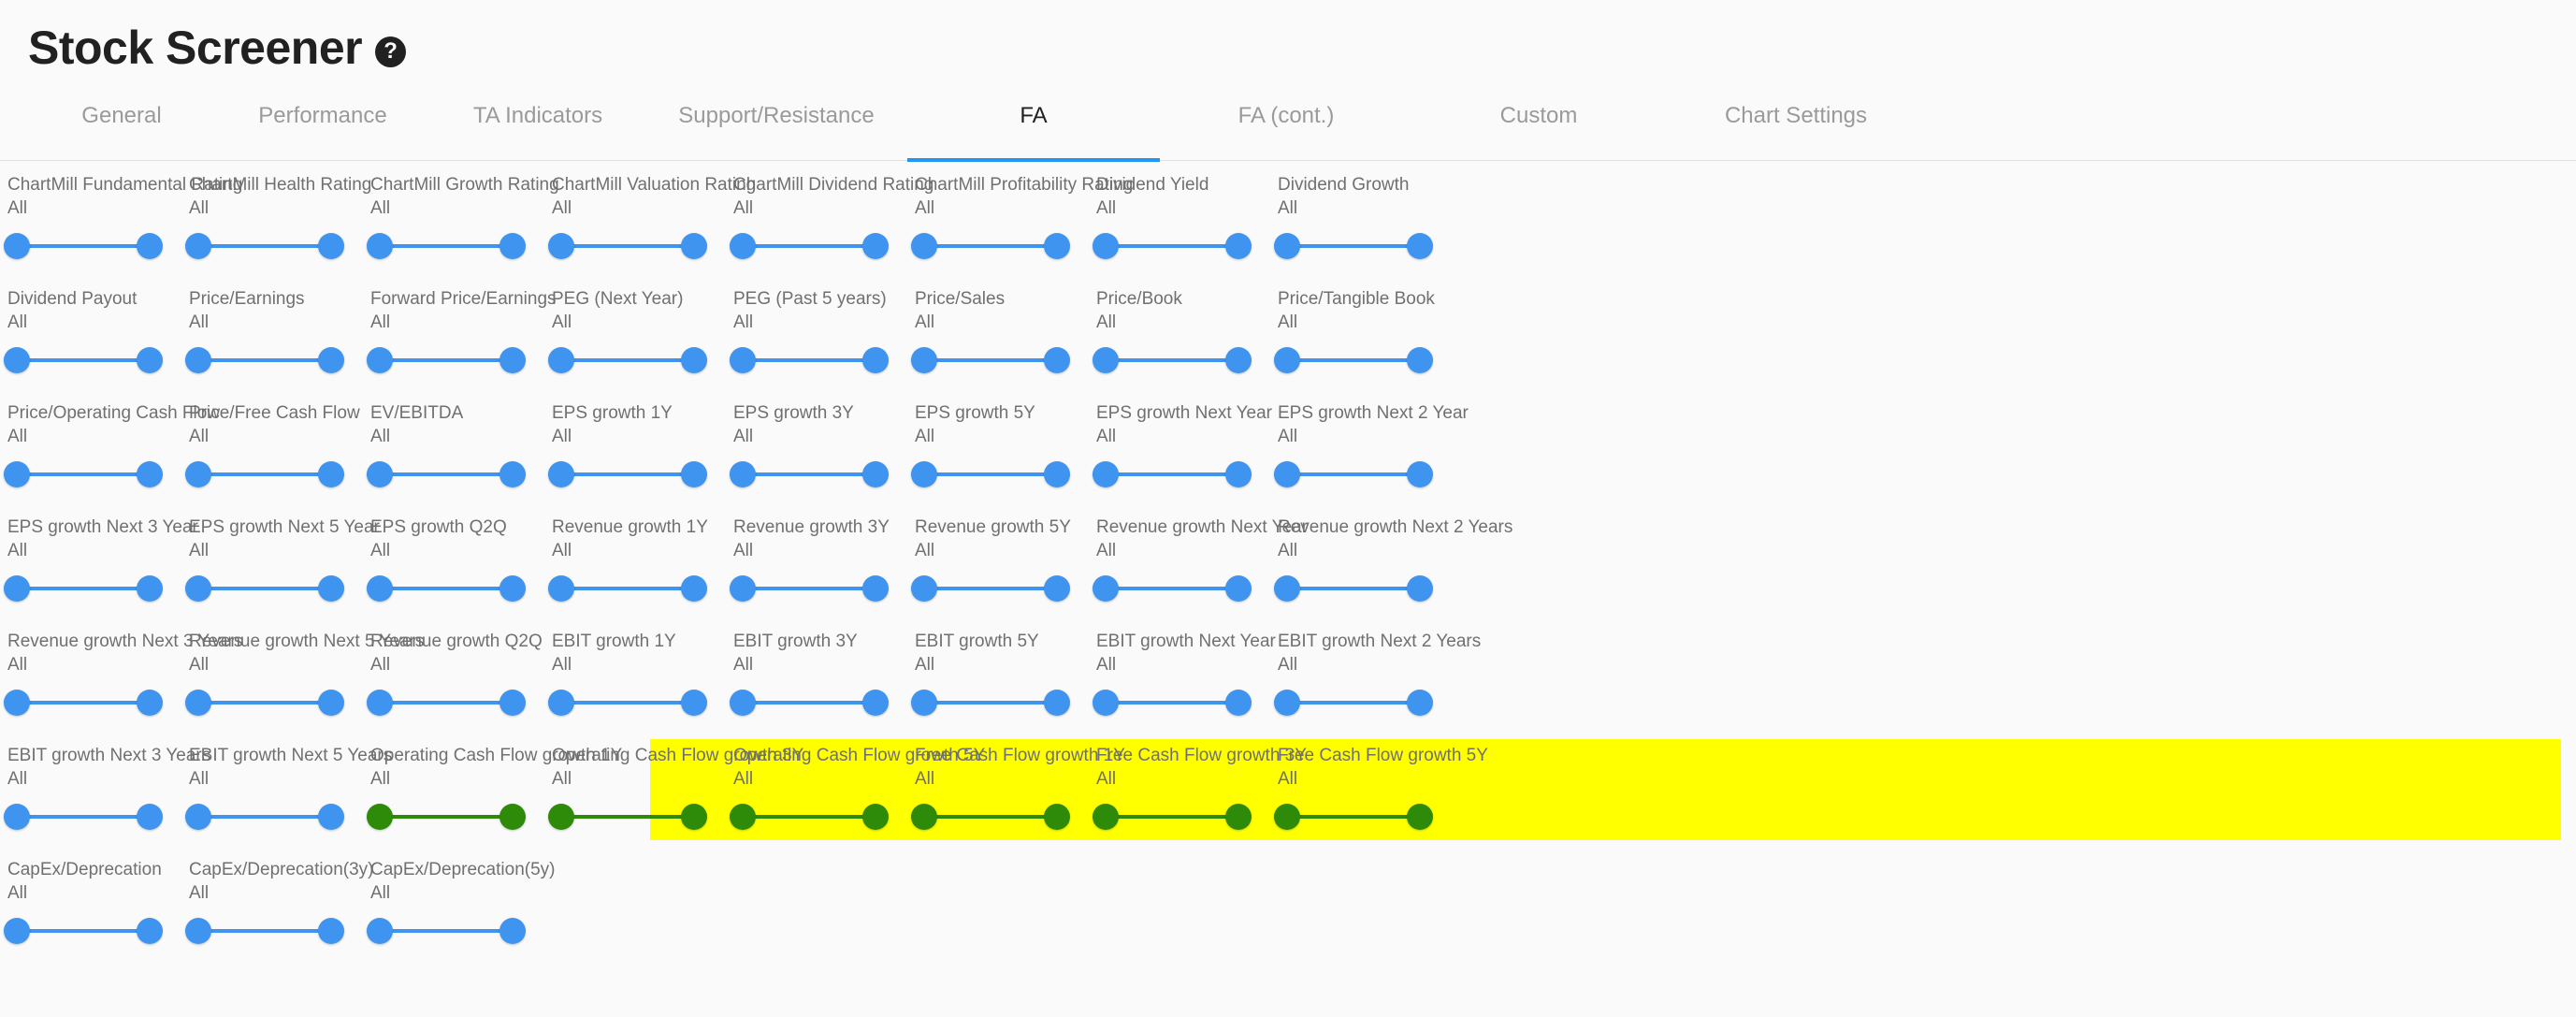 This screenshot has width=2576, height=1017. I want to click on tab-ta-indicators: TA Indicators, so click(537, 132).